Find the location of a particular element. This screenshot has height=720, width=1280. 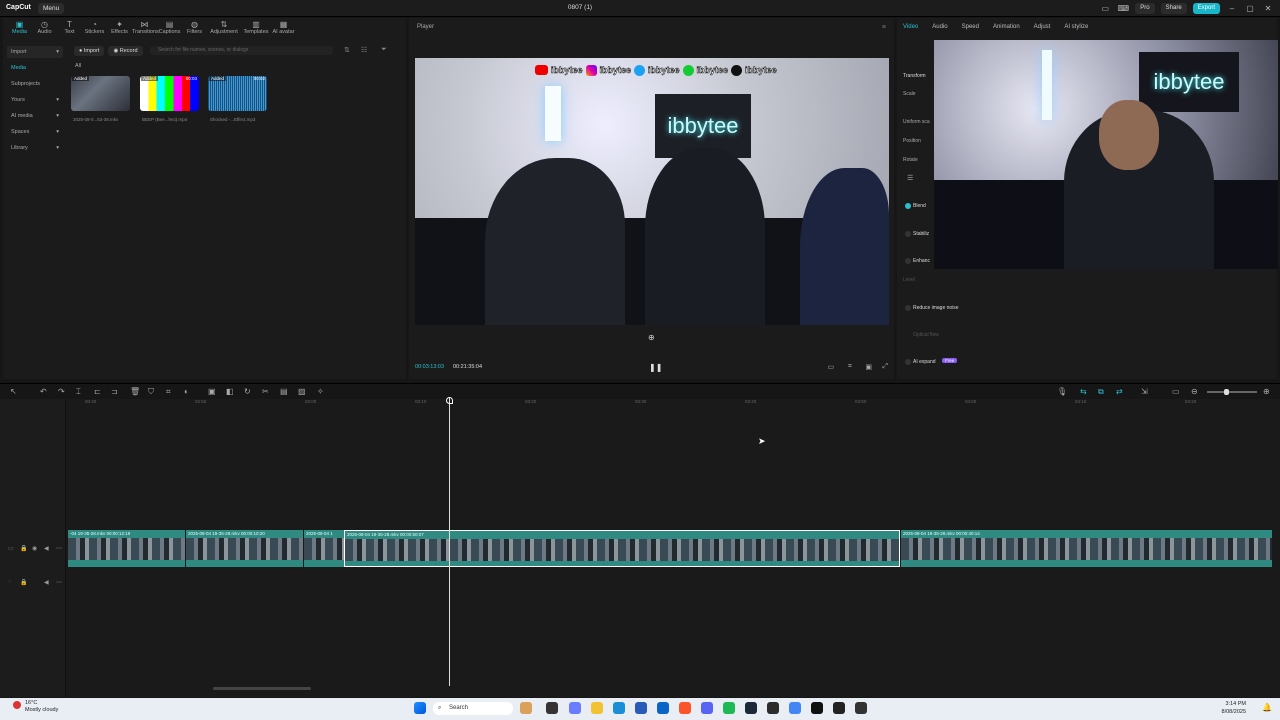

copilot-icon is located at coordinates (575, 708).